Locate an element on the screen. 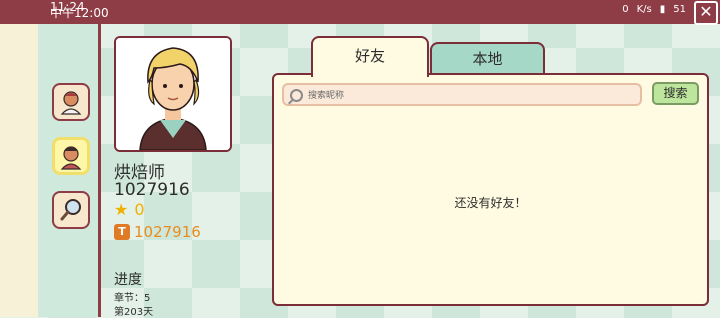 This screenshot has height=318, width=720. sidebar-button-search is located at coordinates (71, 210).